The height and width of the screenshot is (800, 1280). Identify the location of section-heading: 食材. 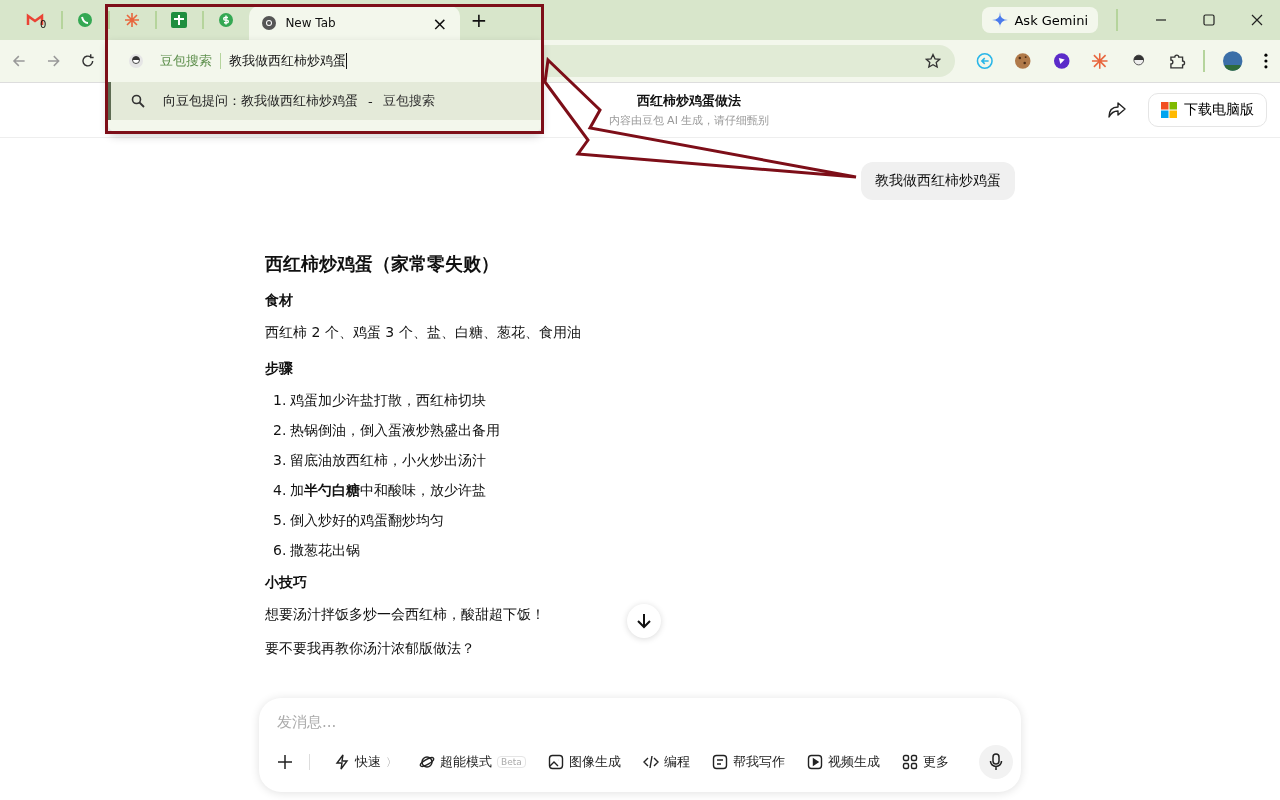
(279, 301).